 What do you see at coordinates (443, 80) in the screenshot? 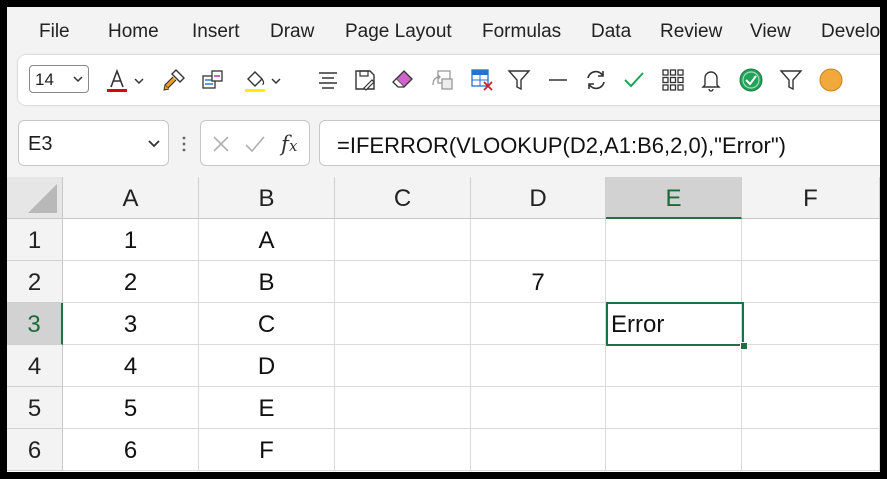
I see `paste-icon` at bounding box center [443, 80].